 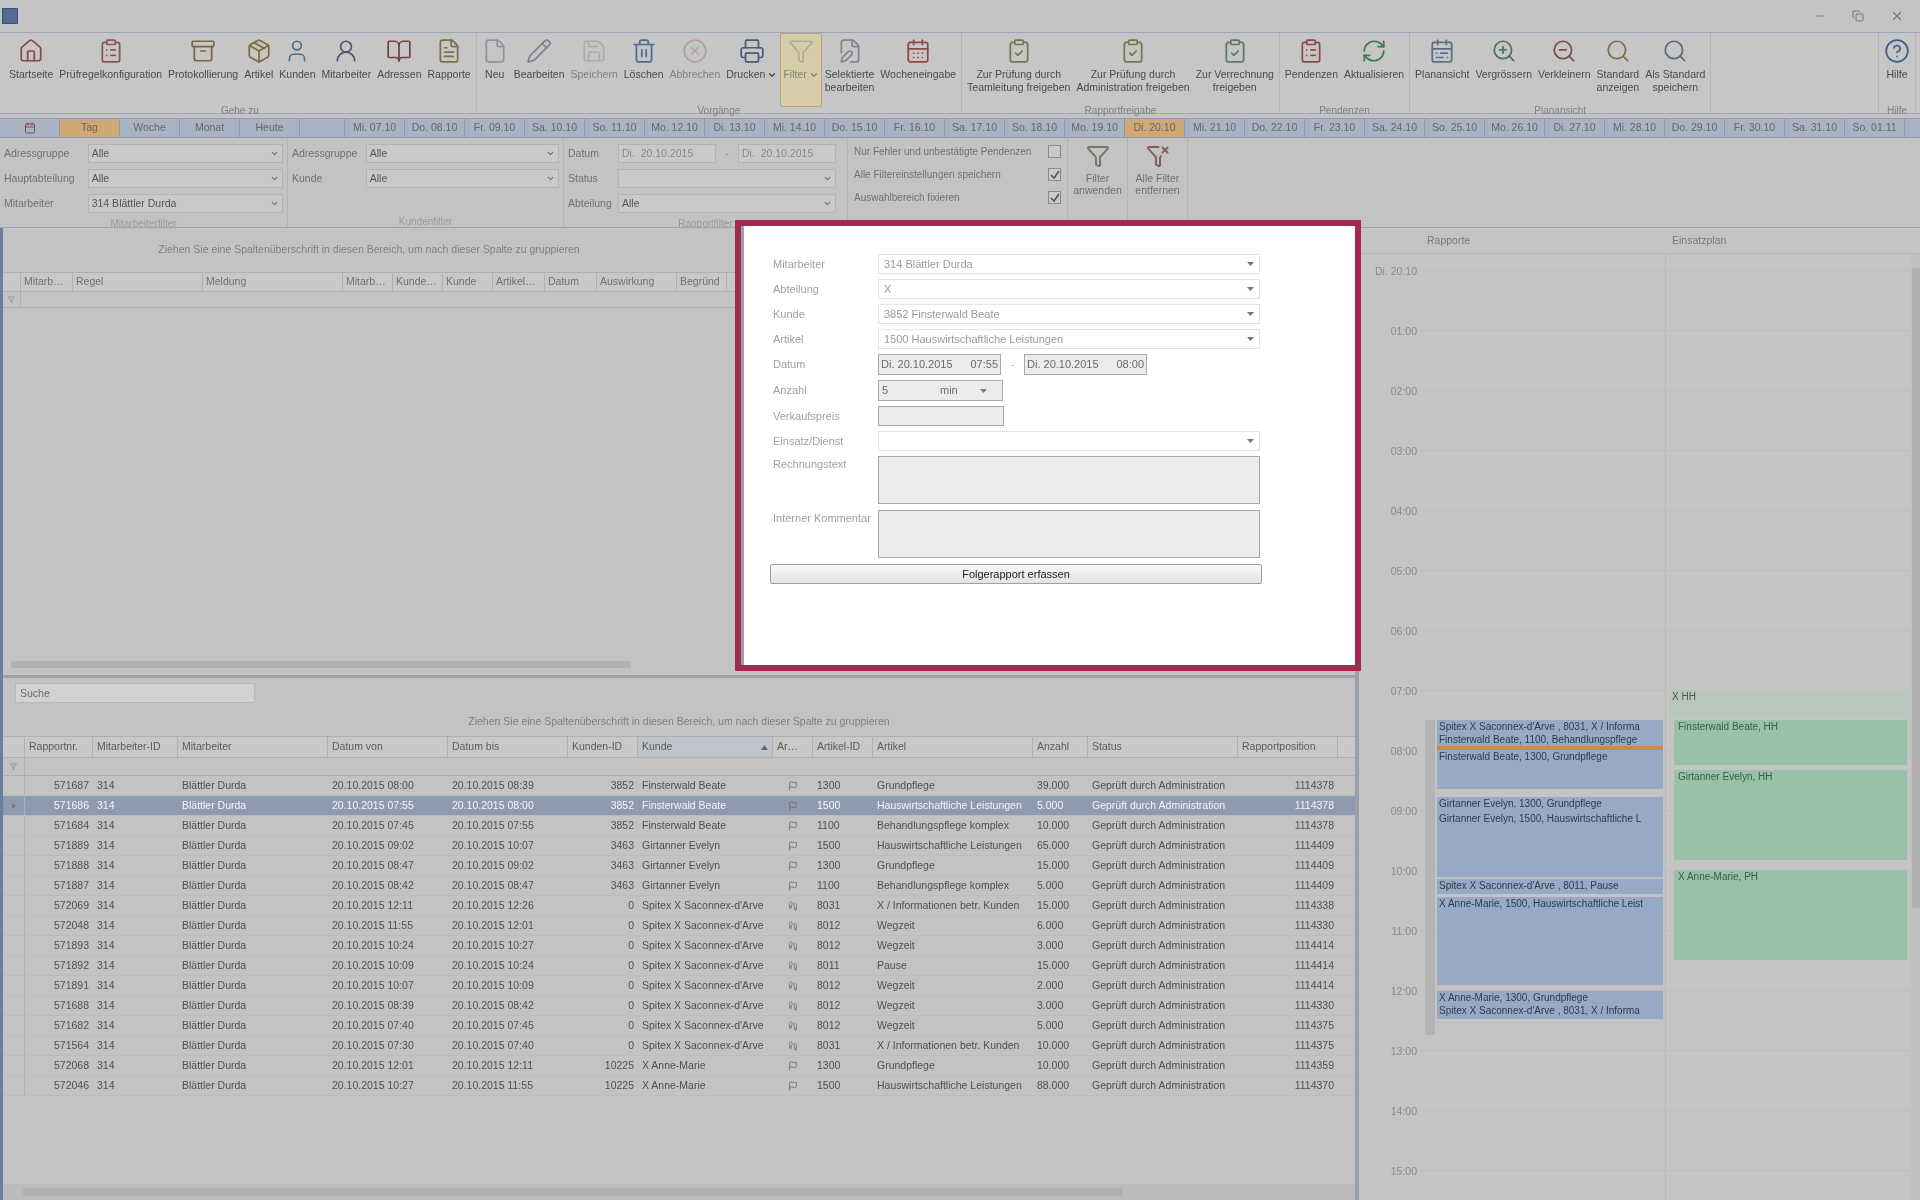 What do you see at coordinates (643, 70) in the screenshot?
I see `ribbon-button: Löschen` at bounding box center [643, 70].